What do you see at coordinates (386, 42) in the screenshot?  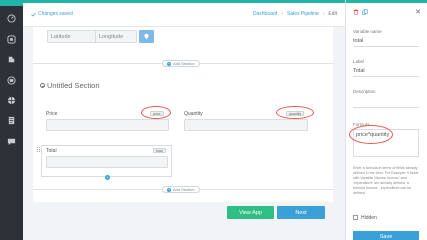 I see `variable-name-input: total` at bounding box center [386, 42].